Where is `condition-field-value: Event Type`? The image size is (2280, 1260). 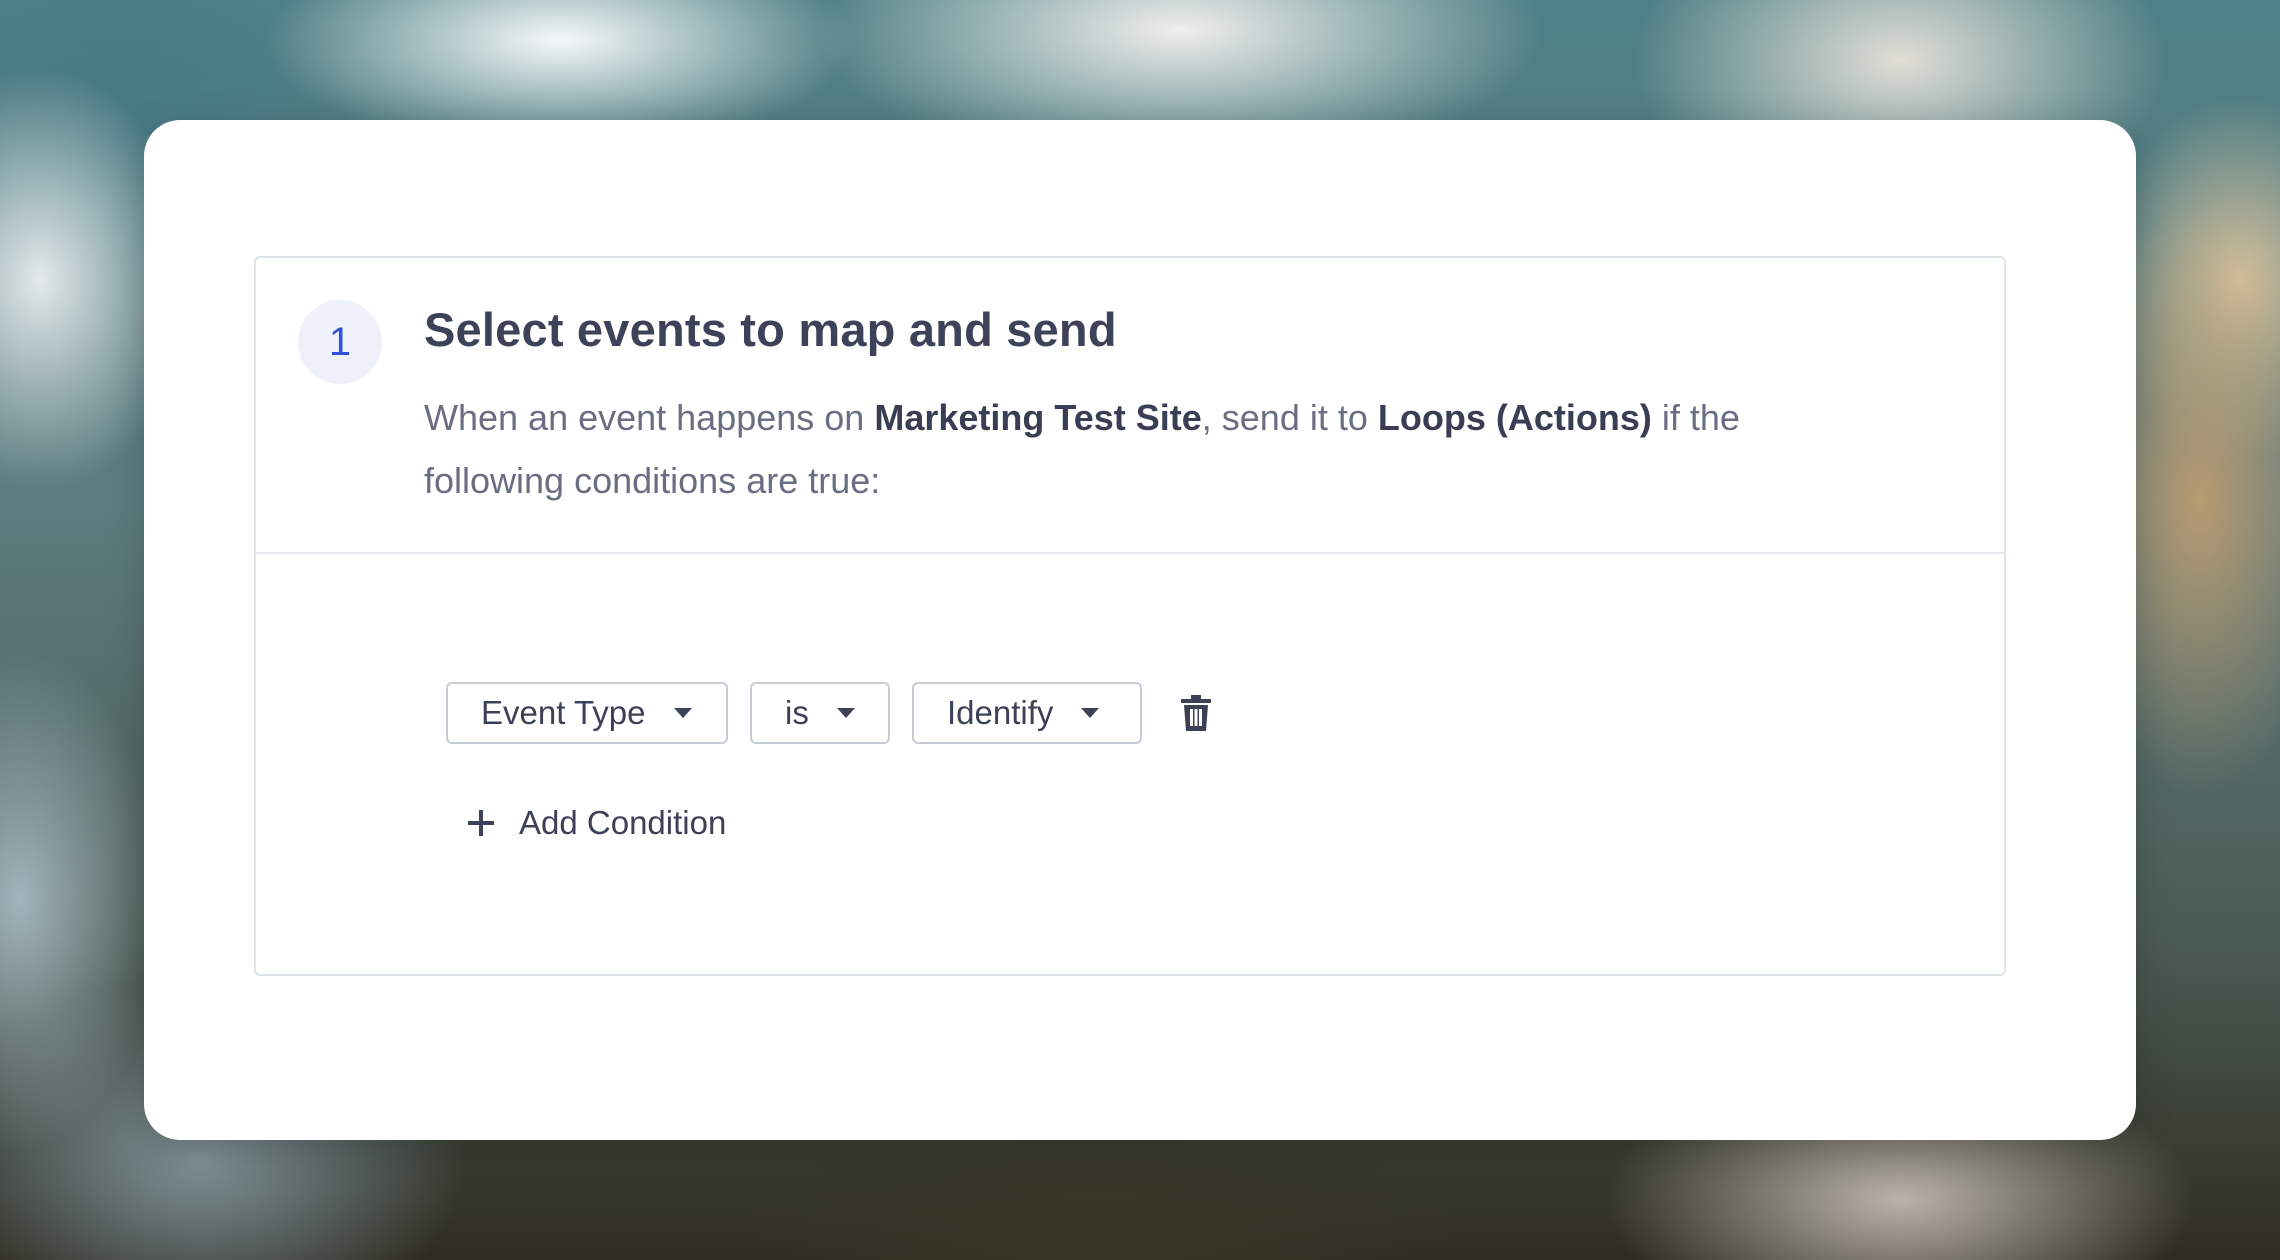 condition-field-value: Event Type is located at coordinates (563, 712).